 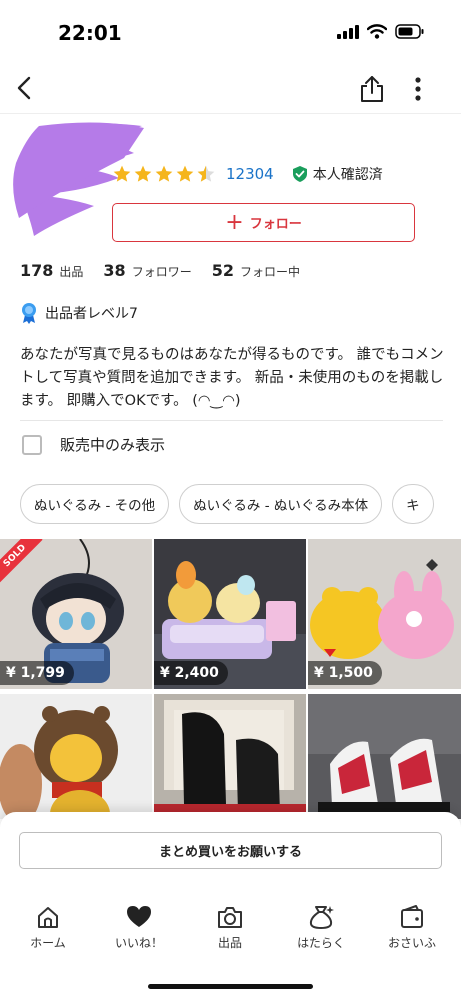 I want to click on on-sale-filter: 販売中のみ表示, so click(x=93, y=444).